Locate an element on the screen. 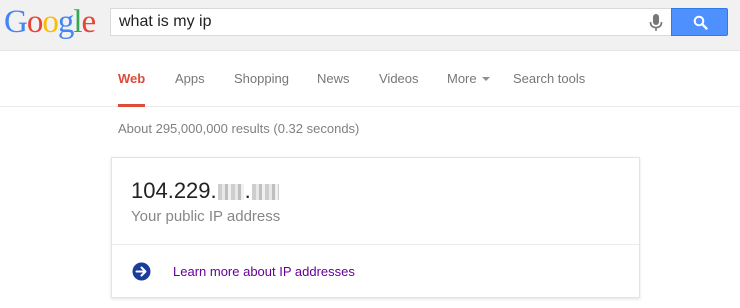  tab-news: News is located at coordinates (333, 89).